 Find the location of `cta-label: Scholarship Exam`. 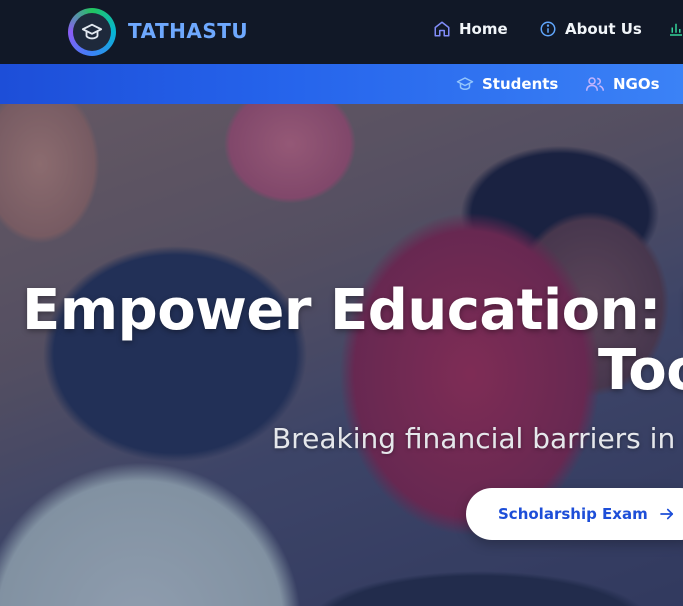

cta-label: Scholarship Exam is located at coordinates (573, 514).